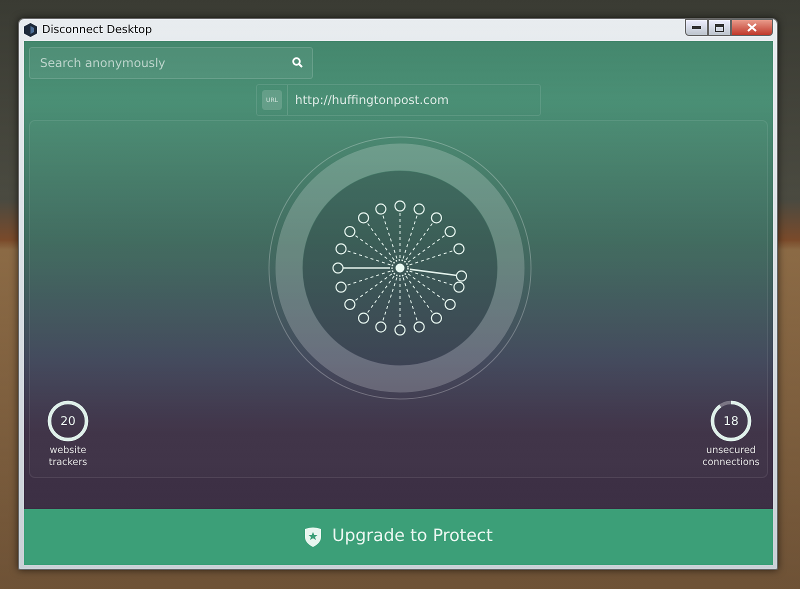  Describe the element at coordinates (731, 421) in the screenshot. I see `stat-count: 18` at that location.